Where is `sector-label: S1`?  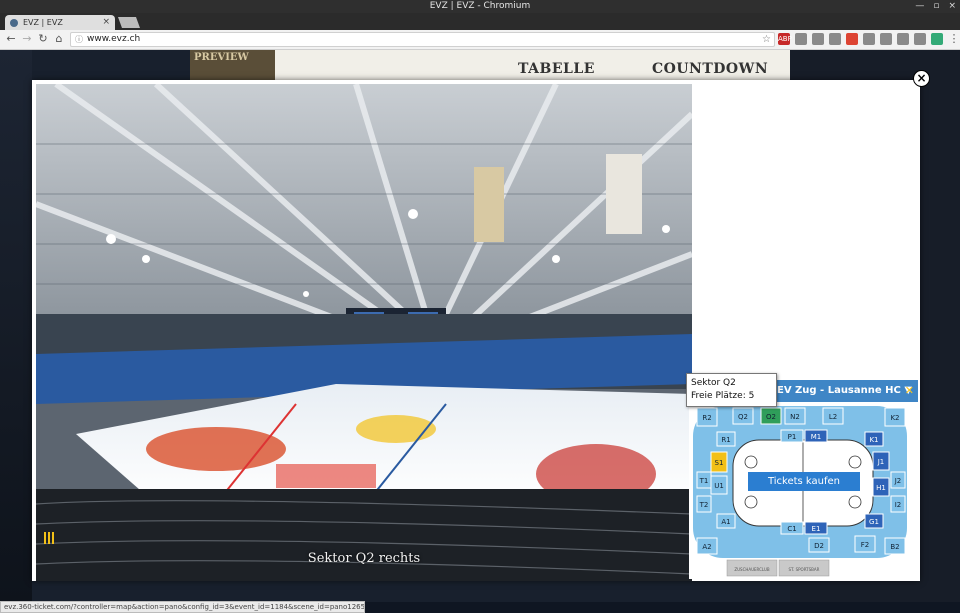 sector-label: S1 is located at coordinates (719, 463).